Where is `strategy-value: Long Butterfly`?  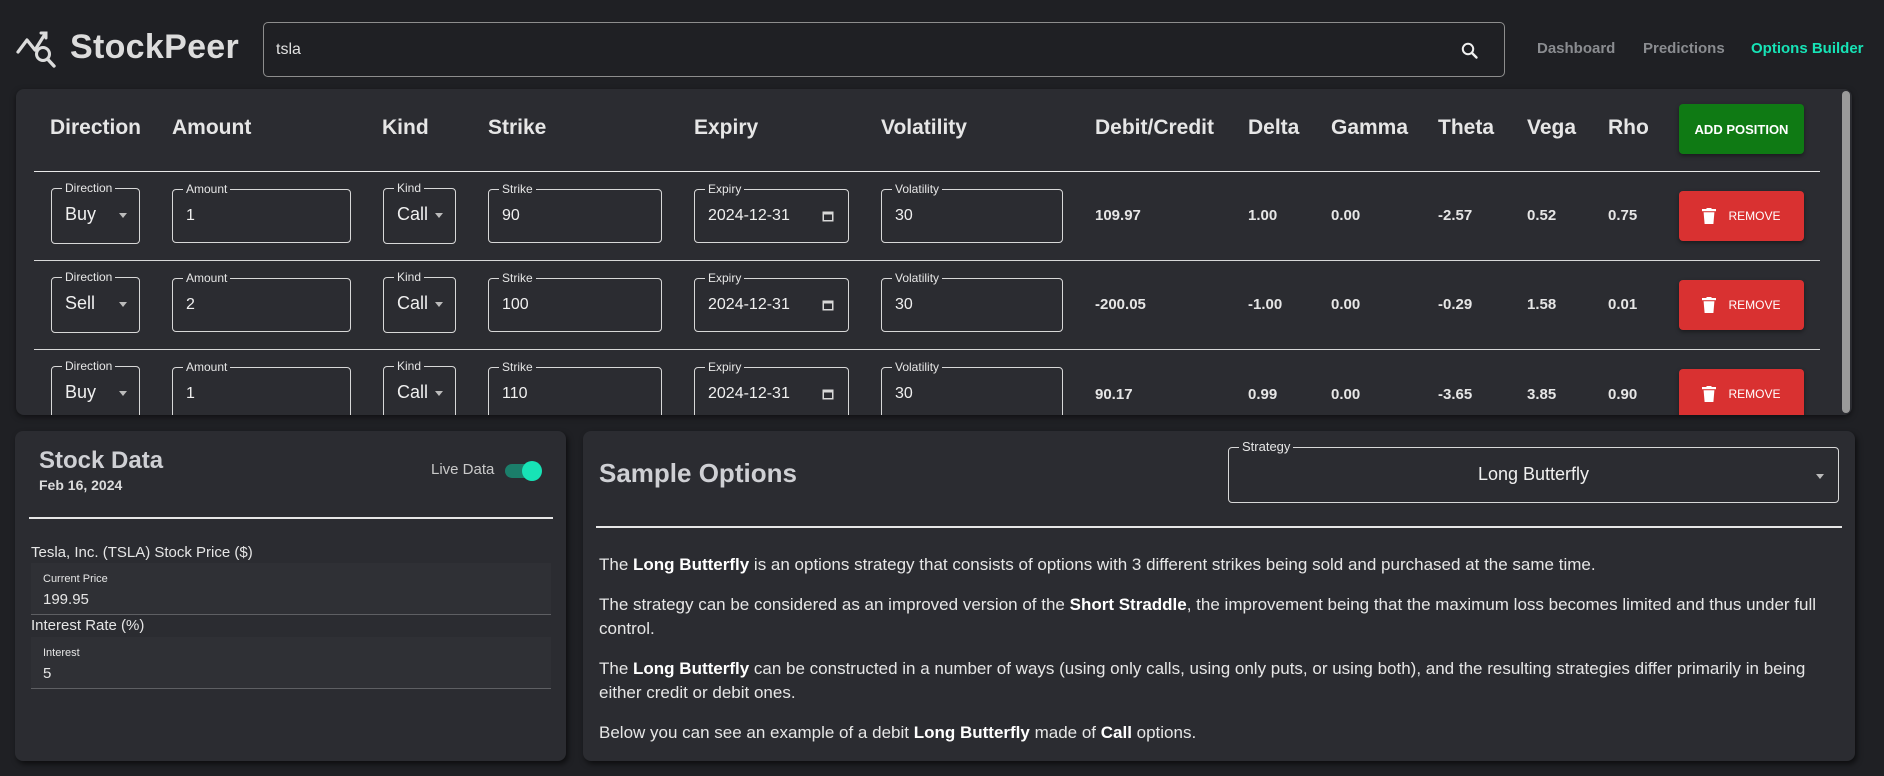 strategy-value: Long Butterfly is located at coordinates (1533, 474).